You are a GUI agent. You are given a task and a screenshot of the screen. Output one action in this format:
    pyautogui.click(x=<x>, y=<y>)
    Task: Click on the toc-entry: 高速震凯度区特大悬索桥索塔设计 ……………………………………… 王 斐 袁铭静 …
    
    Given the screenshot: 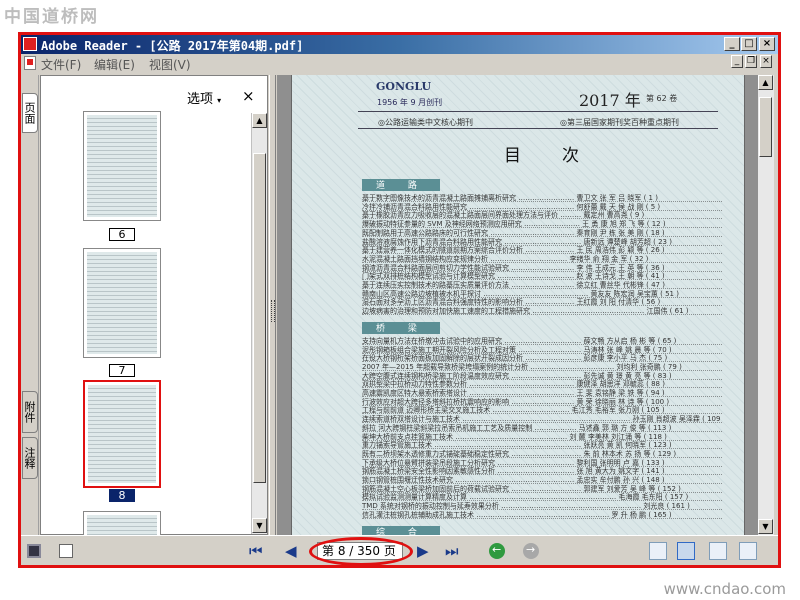 What is the action you would take?
    pyautogui.click(x=542, y=393)
    